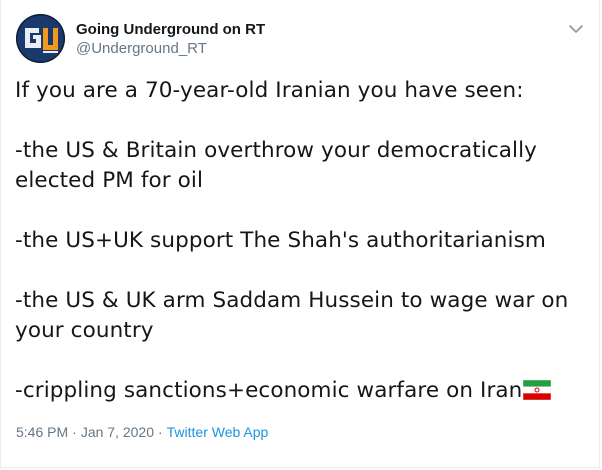 The width and height of the screenshot is (602, 470). I want to click on tweet-date: Jan 7, 2020, so click(117, 432).